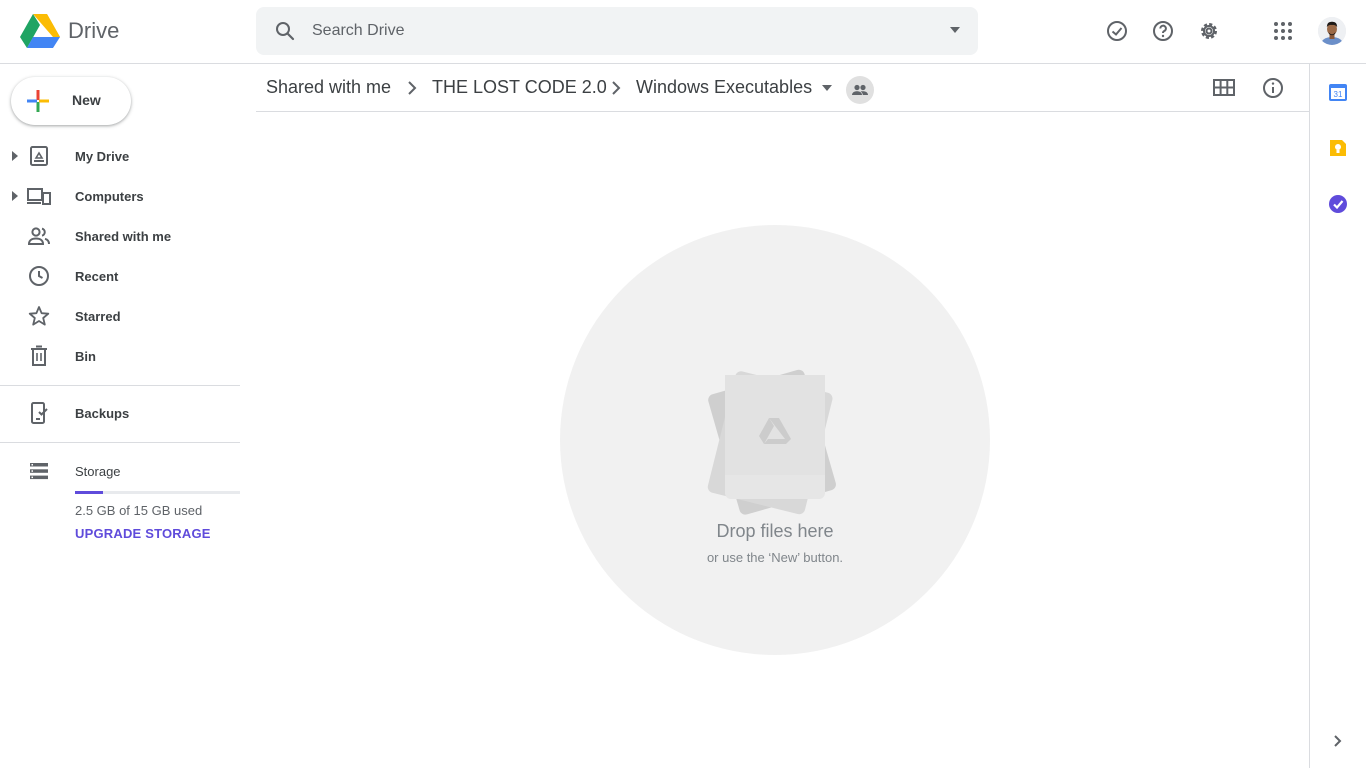 This screenshot has height=768, width=1366. What do you see at coordinates (85, 356) in the screenshot?
I see `sidebar-item-label: Bin` at bounding box center [85, 356].